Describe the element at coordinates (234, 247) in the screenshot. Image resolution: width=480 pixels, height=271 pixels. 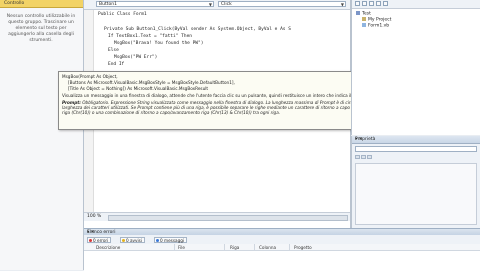
I see `column-header-line: Riga` at that location.